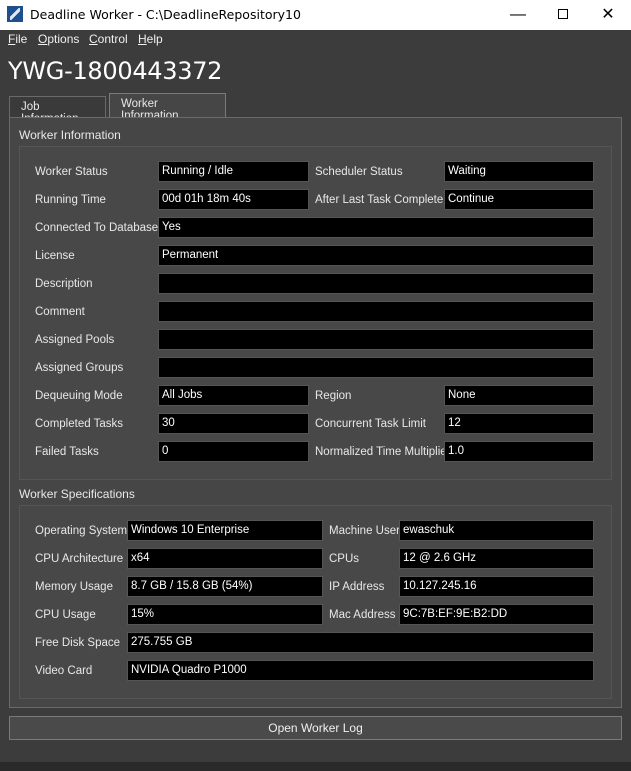 The image size is (631, 771). I want to click on maximize-button, so click(563, 15).